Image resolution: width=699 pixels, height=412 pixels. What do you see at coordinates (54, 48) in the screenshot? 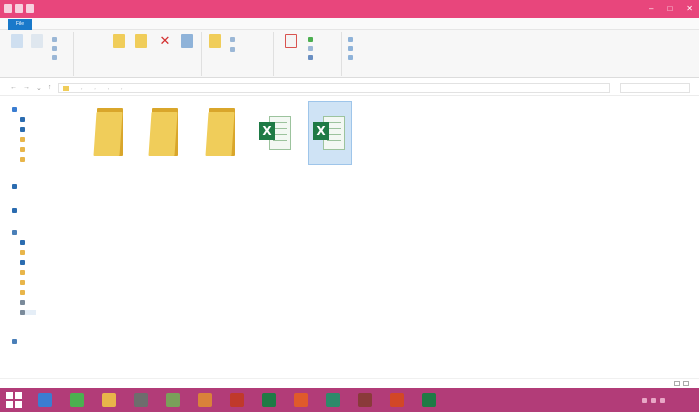
I see `copy-path-button` at bounding box center [54, 48].